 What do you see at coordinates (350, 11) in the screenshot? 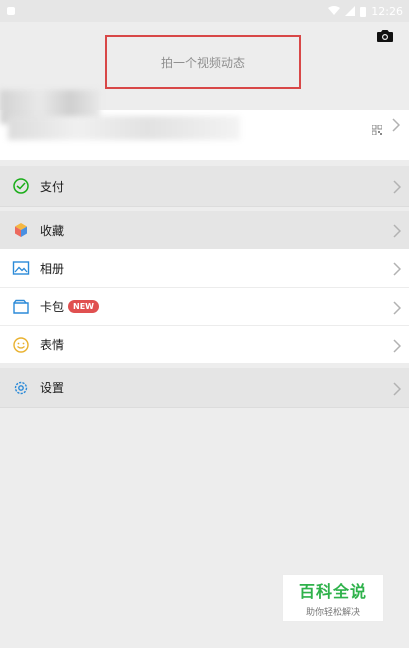
I see `signal-icon` at bounding box center [350, 11].